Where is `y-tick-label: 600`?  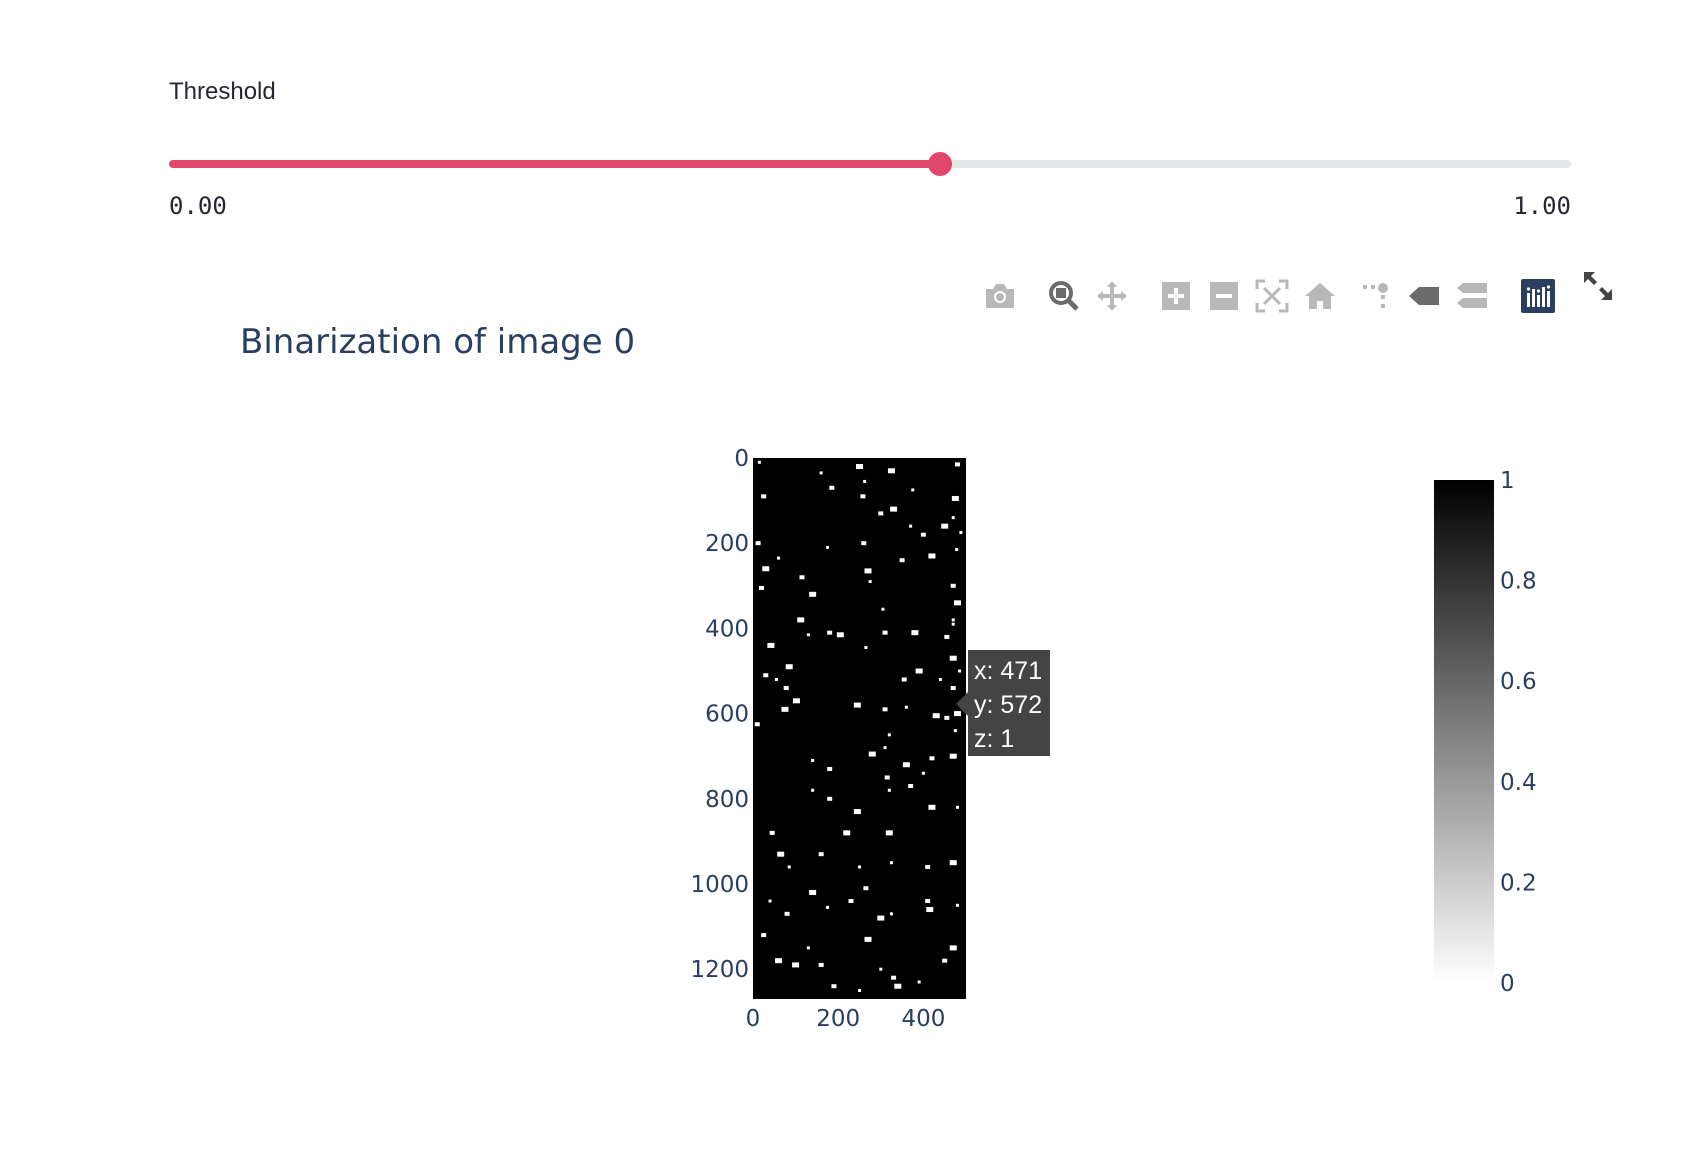
y-tick-label: 600 is located at coordinates (727, 715).